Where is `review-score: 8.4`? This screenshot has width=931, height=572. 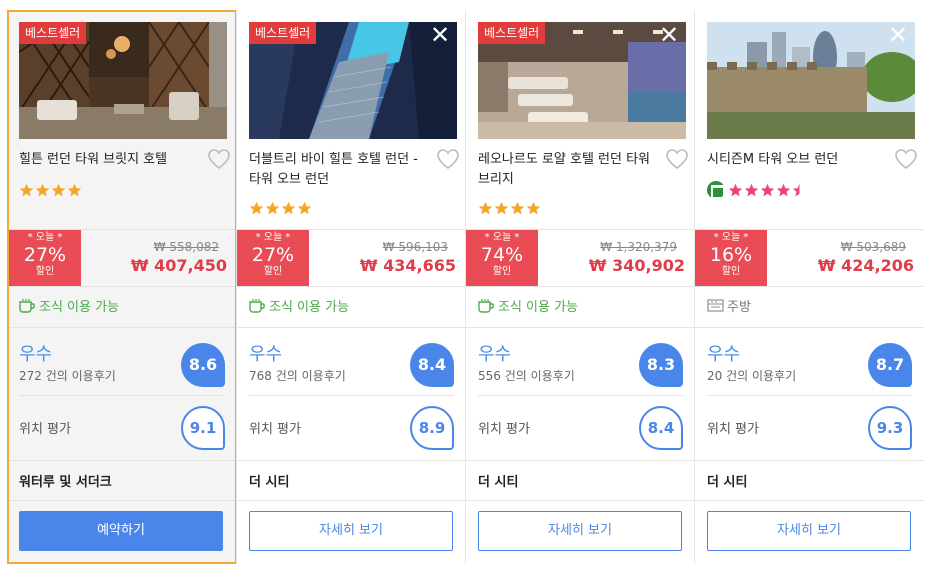 review-score: 8.4 is located at coordinates (432, 365).